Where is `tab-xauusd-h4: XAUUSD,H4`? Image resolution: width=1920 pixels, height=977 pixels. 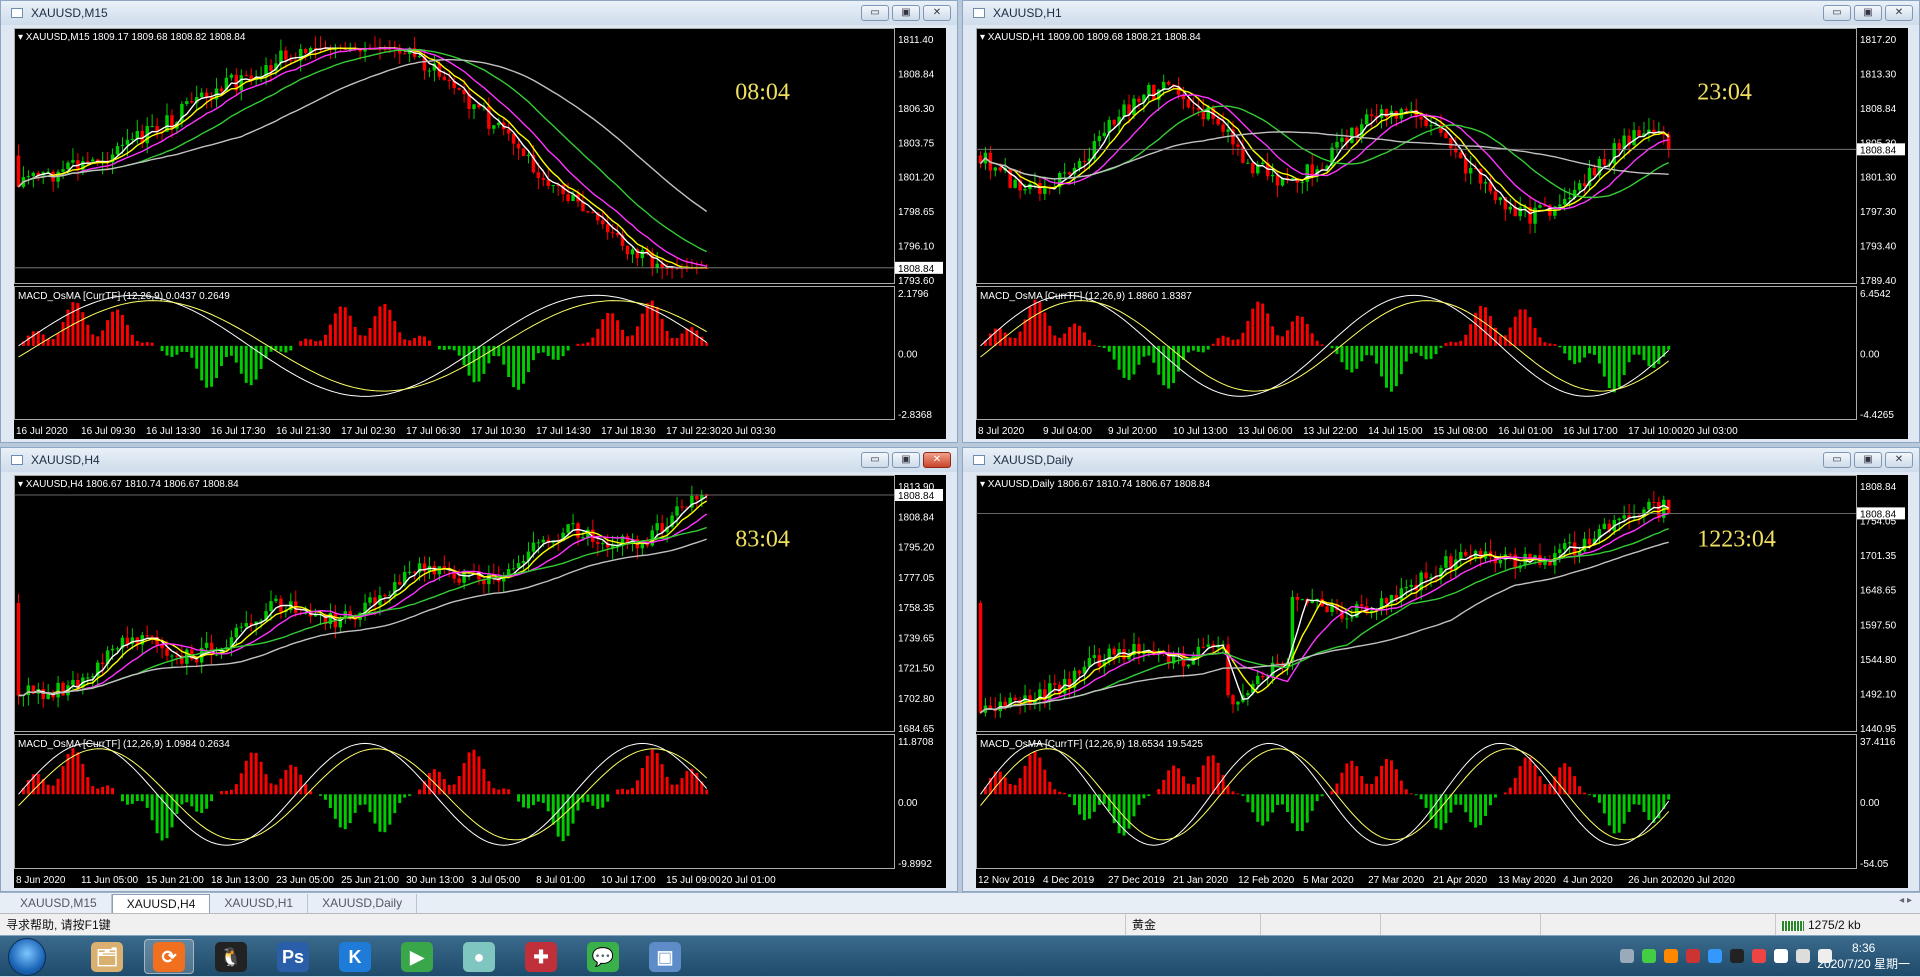 tab-xauusd-h4: XAUUSD,H4 is located at coordinates (161, 903).